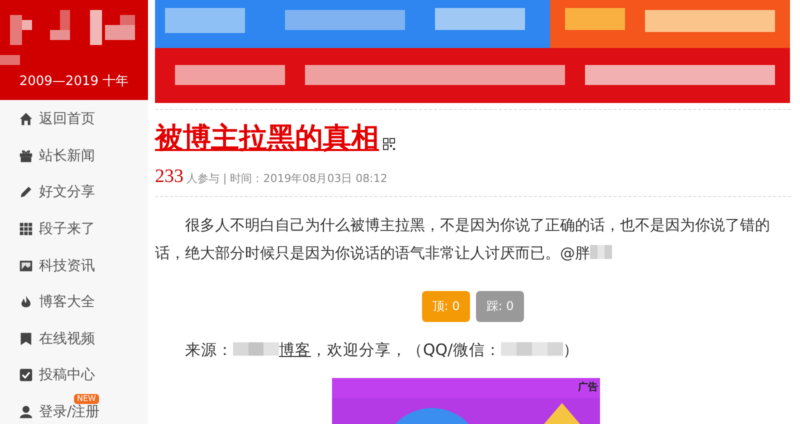 The height and width of the screenshot is (424, 800). Describe the element at coordinates (209, 350) in the screenshot. I see `source-label: 来源：` at that location.